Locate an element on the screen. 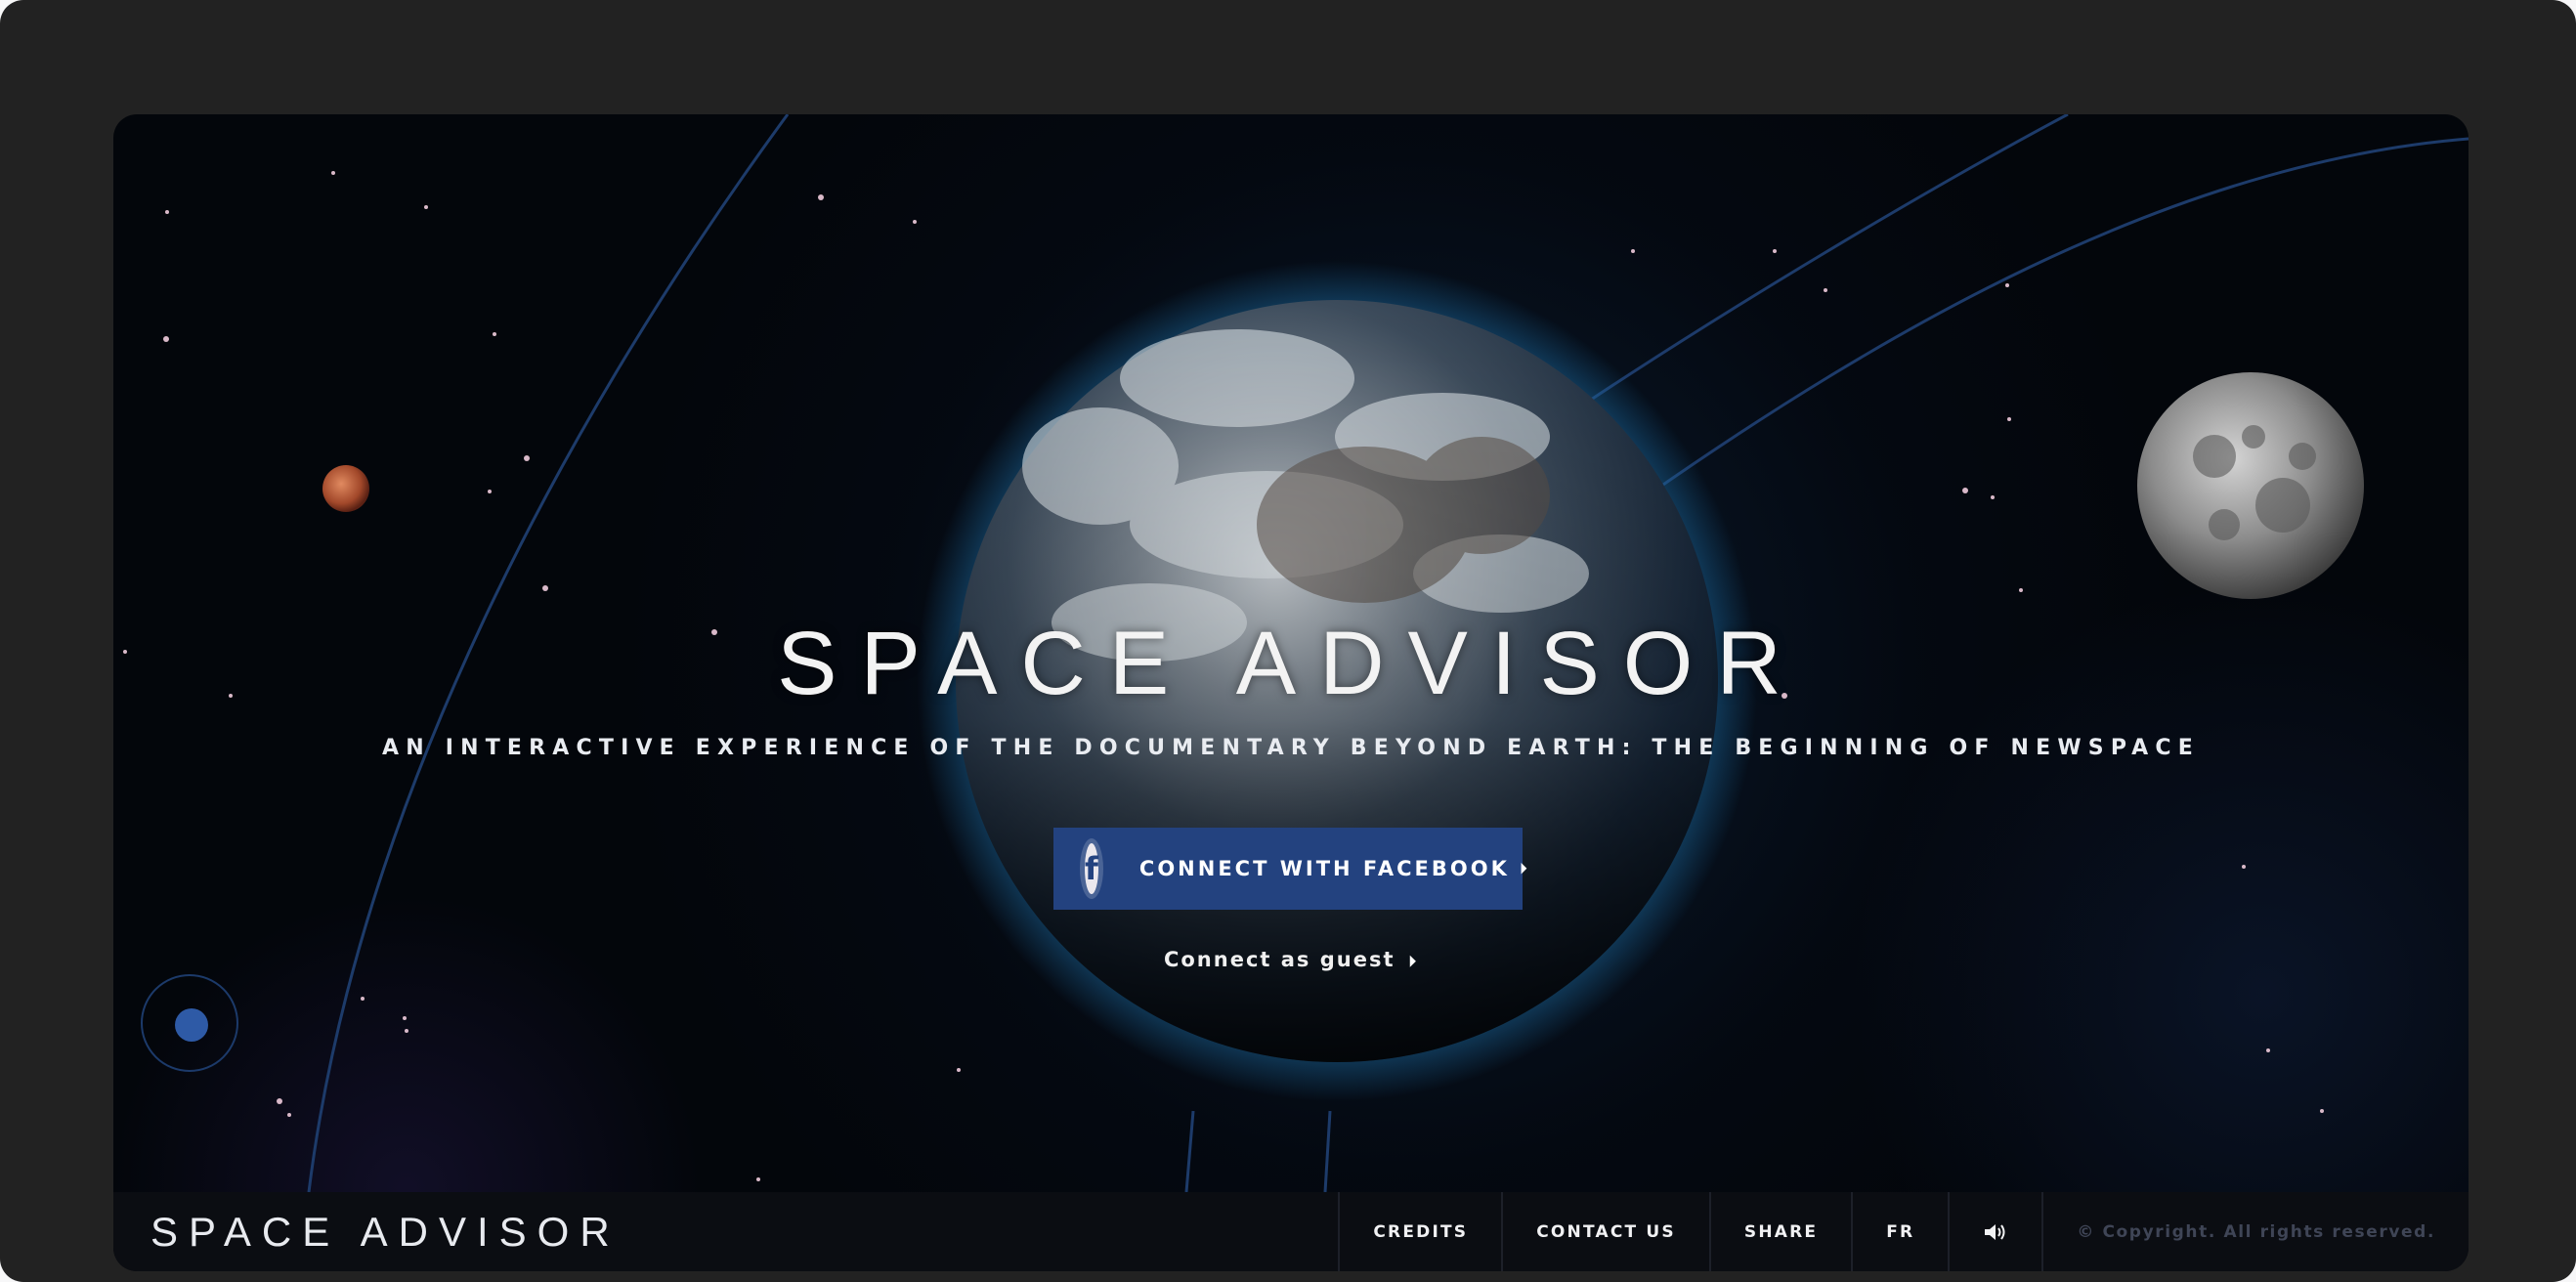 The width and height of the screenshot is (2576, 1282). moon is located at coordinates (2250, 485).